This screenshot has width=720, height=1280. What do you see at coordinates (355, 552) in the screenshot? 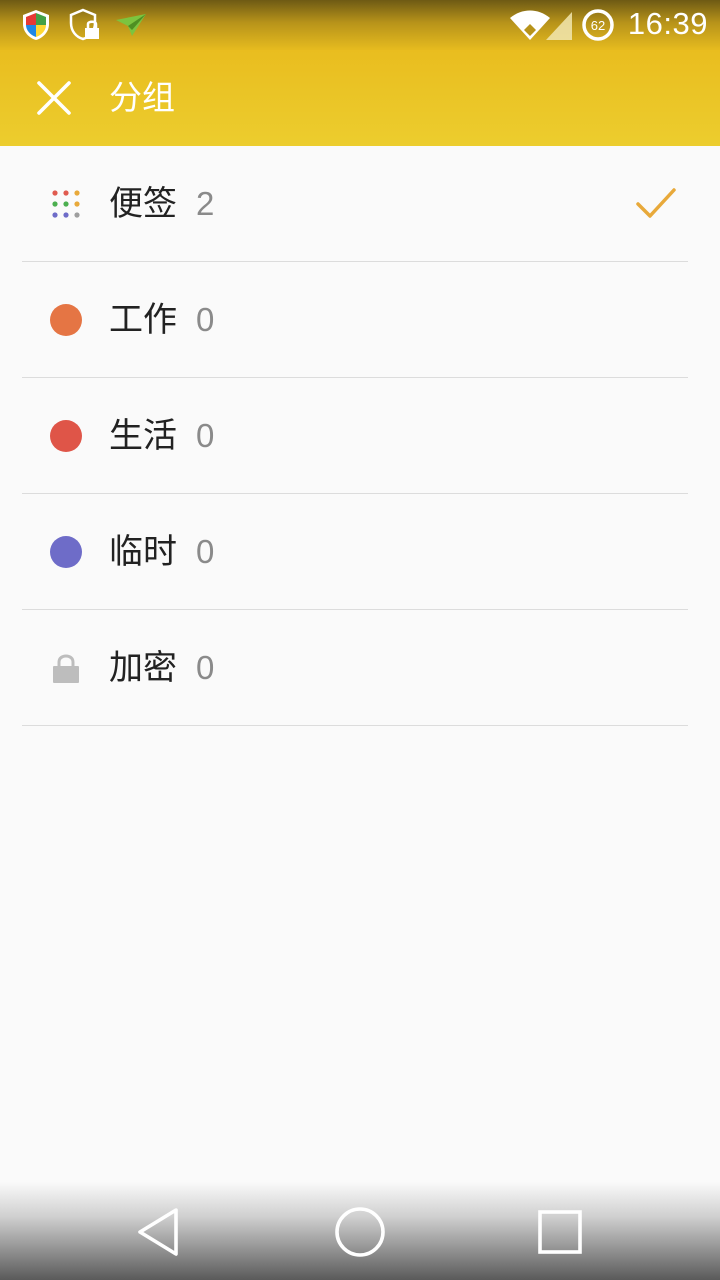
I see `group-item-temporary: 临时 0` at bounding box center [355, 552].